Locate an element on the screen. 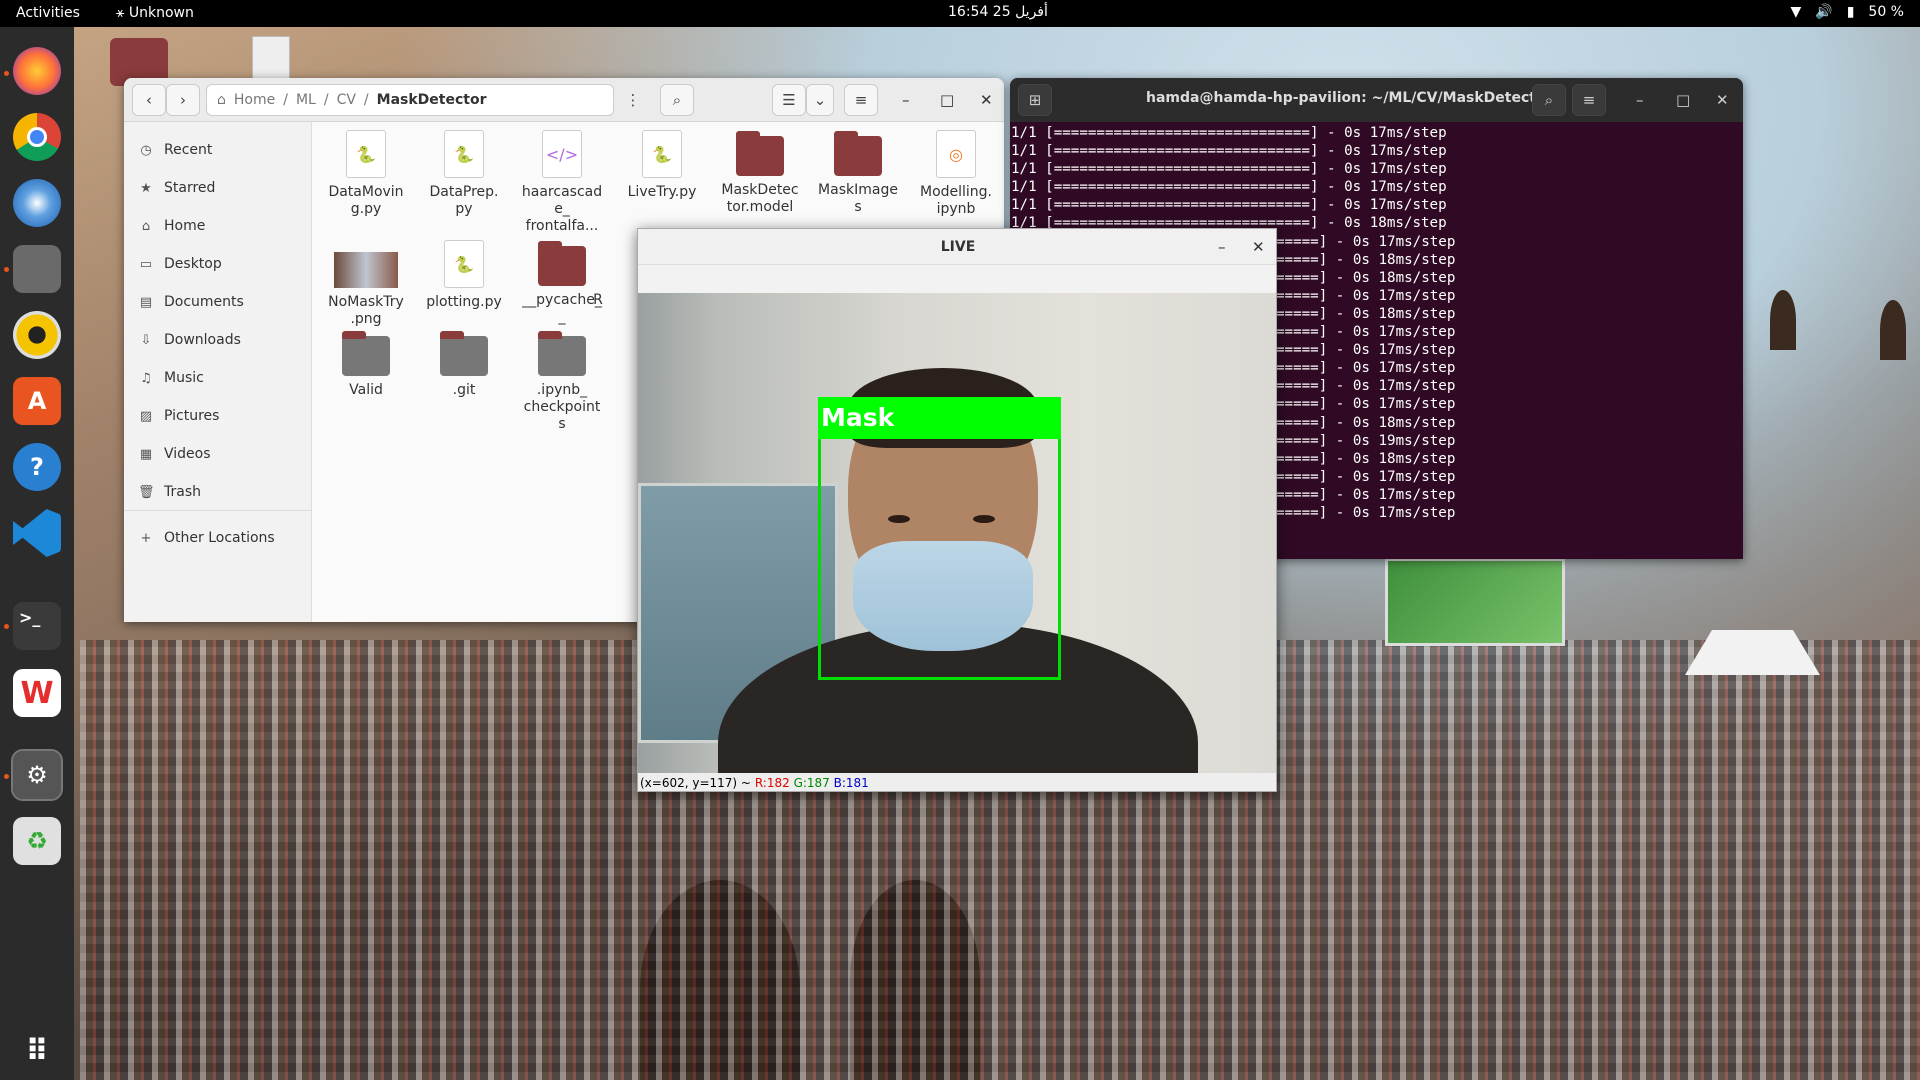 Image resolution: width=1920 pixels, height=1080 pixels. folder-name: .ipynb_ checkpoint s is located at coordinates (562, 407).